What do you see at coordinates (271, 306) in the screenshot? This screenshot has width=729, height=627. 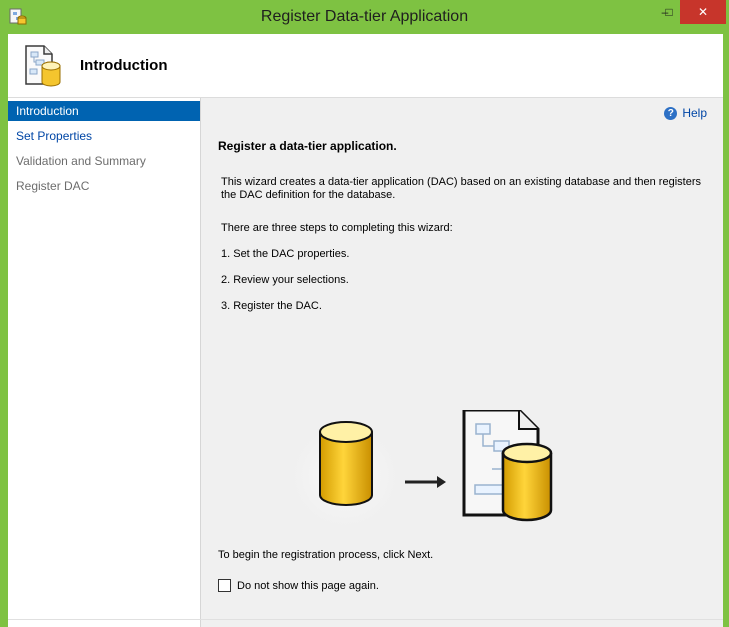 I see `step-3: 3. Register the DAC.` at bounding box center [271, 306].